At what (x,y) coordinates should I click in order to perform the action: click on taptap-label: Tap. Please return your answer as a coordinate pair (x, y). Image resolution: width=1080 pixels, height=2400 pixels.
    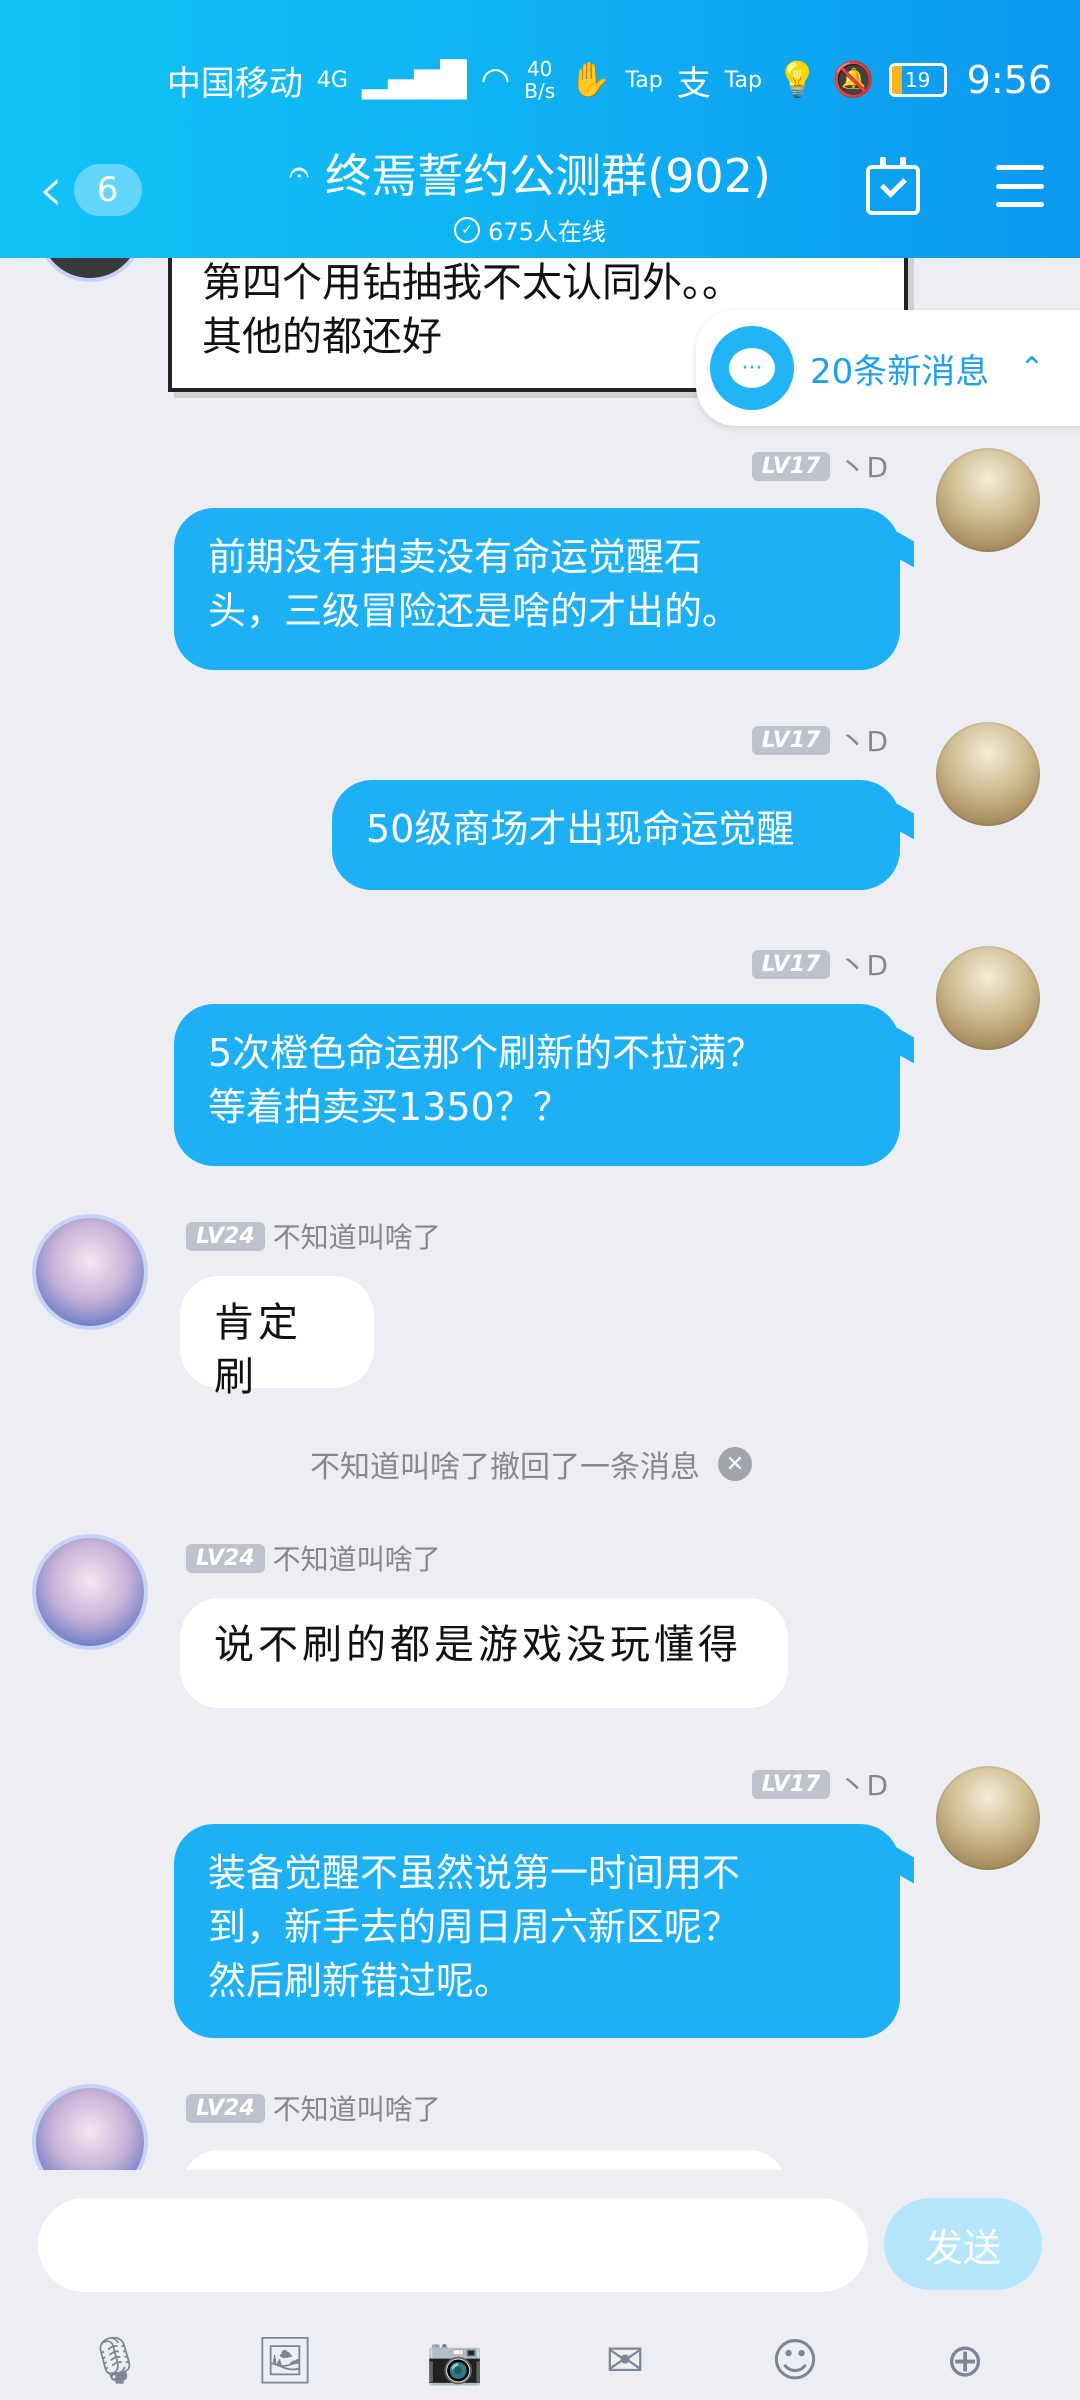
    Looking at the image, I should click on (644, 80).